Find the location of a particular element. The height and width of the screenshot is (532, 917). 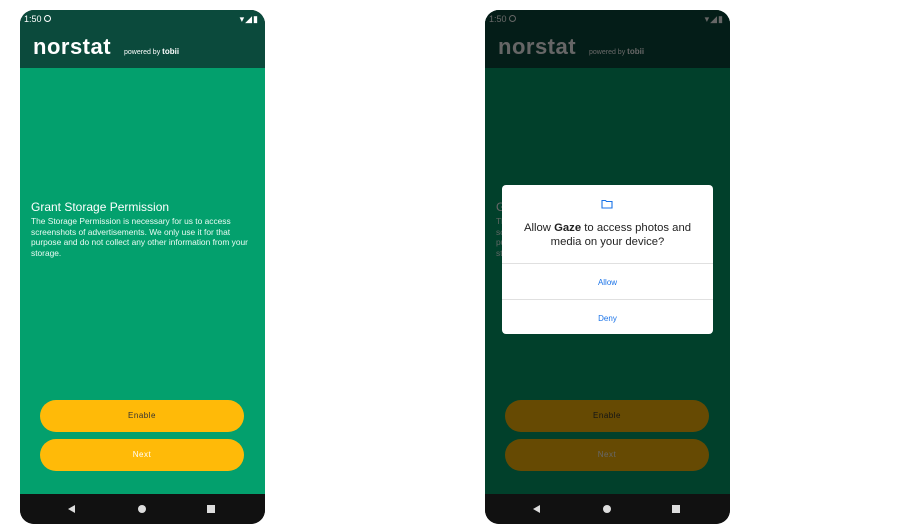

powered-by-text: powered by tobii is located at coordinates (151, 51).